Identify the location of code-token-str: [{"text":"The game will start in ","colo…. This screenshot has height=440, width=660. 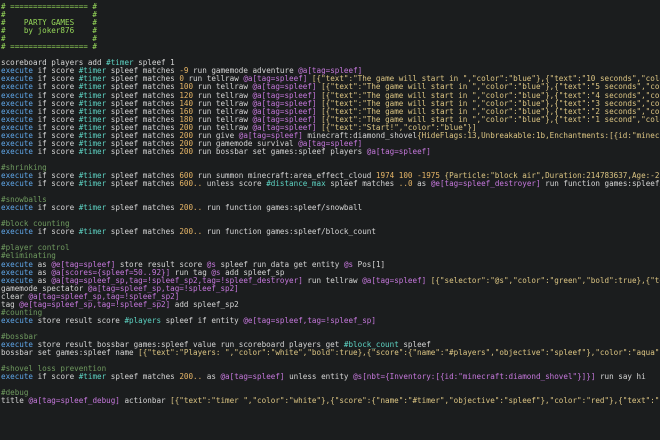
(485, 79).